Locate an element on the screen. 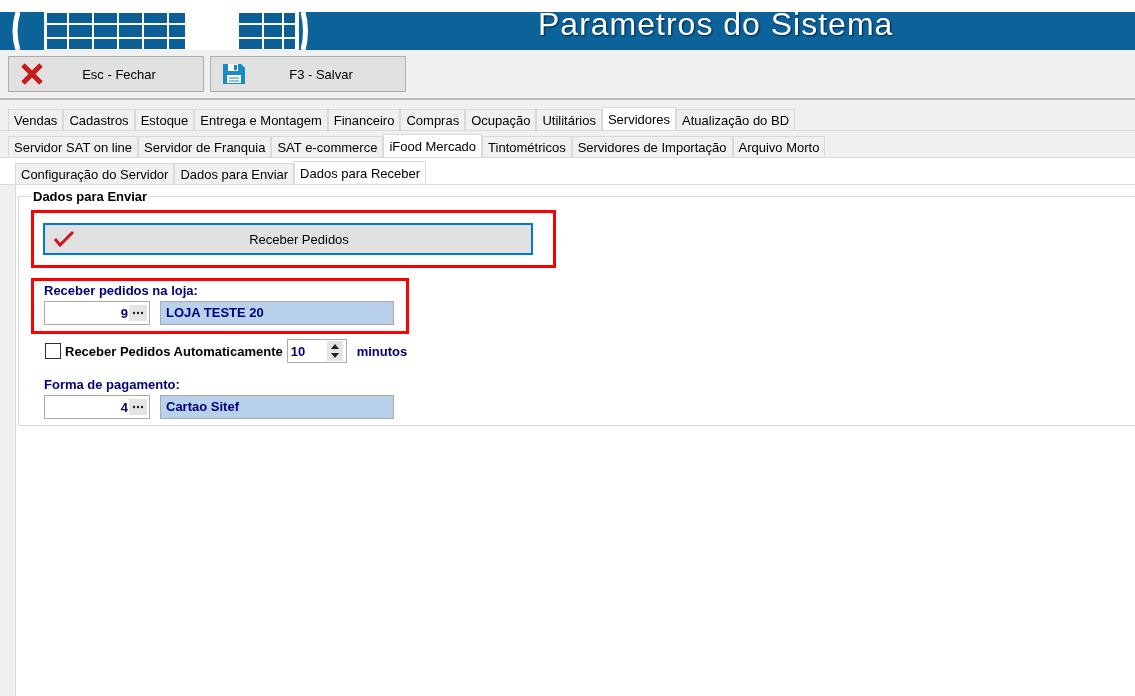  tab: Entrega e Montagem is located at coordinates (261, 119).